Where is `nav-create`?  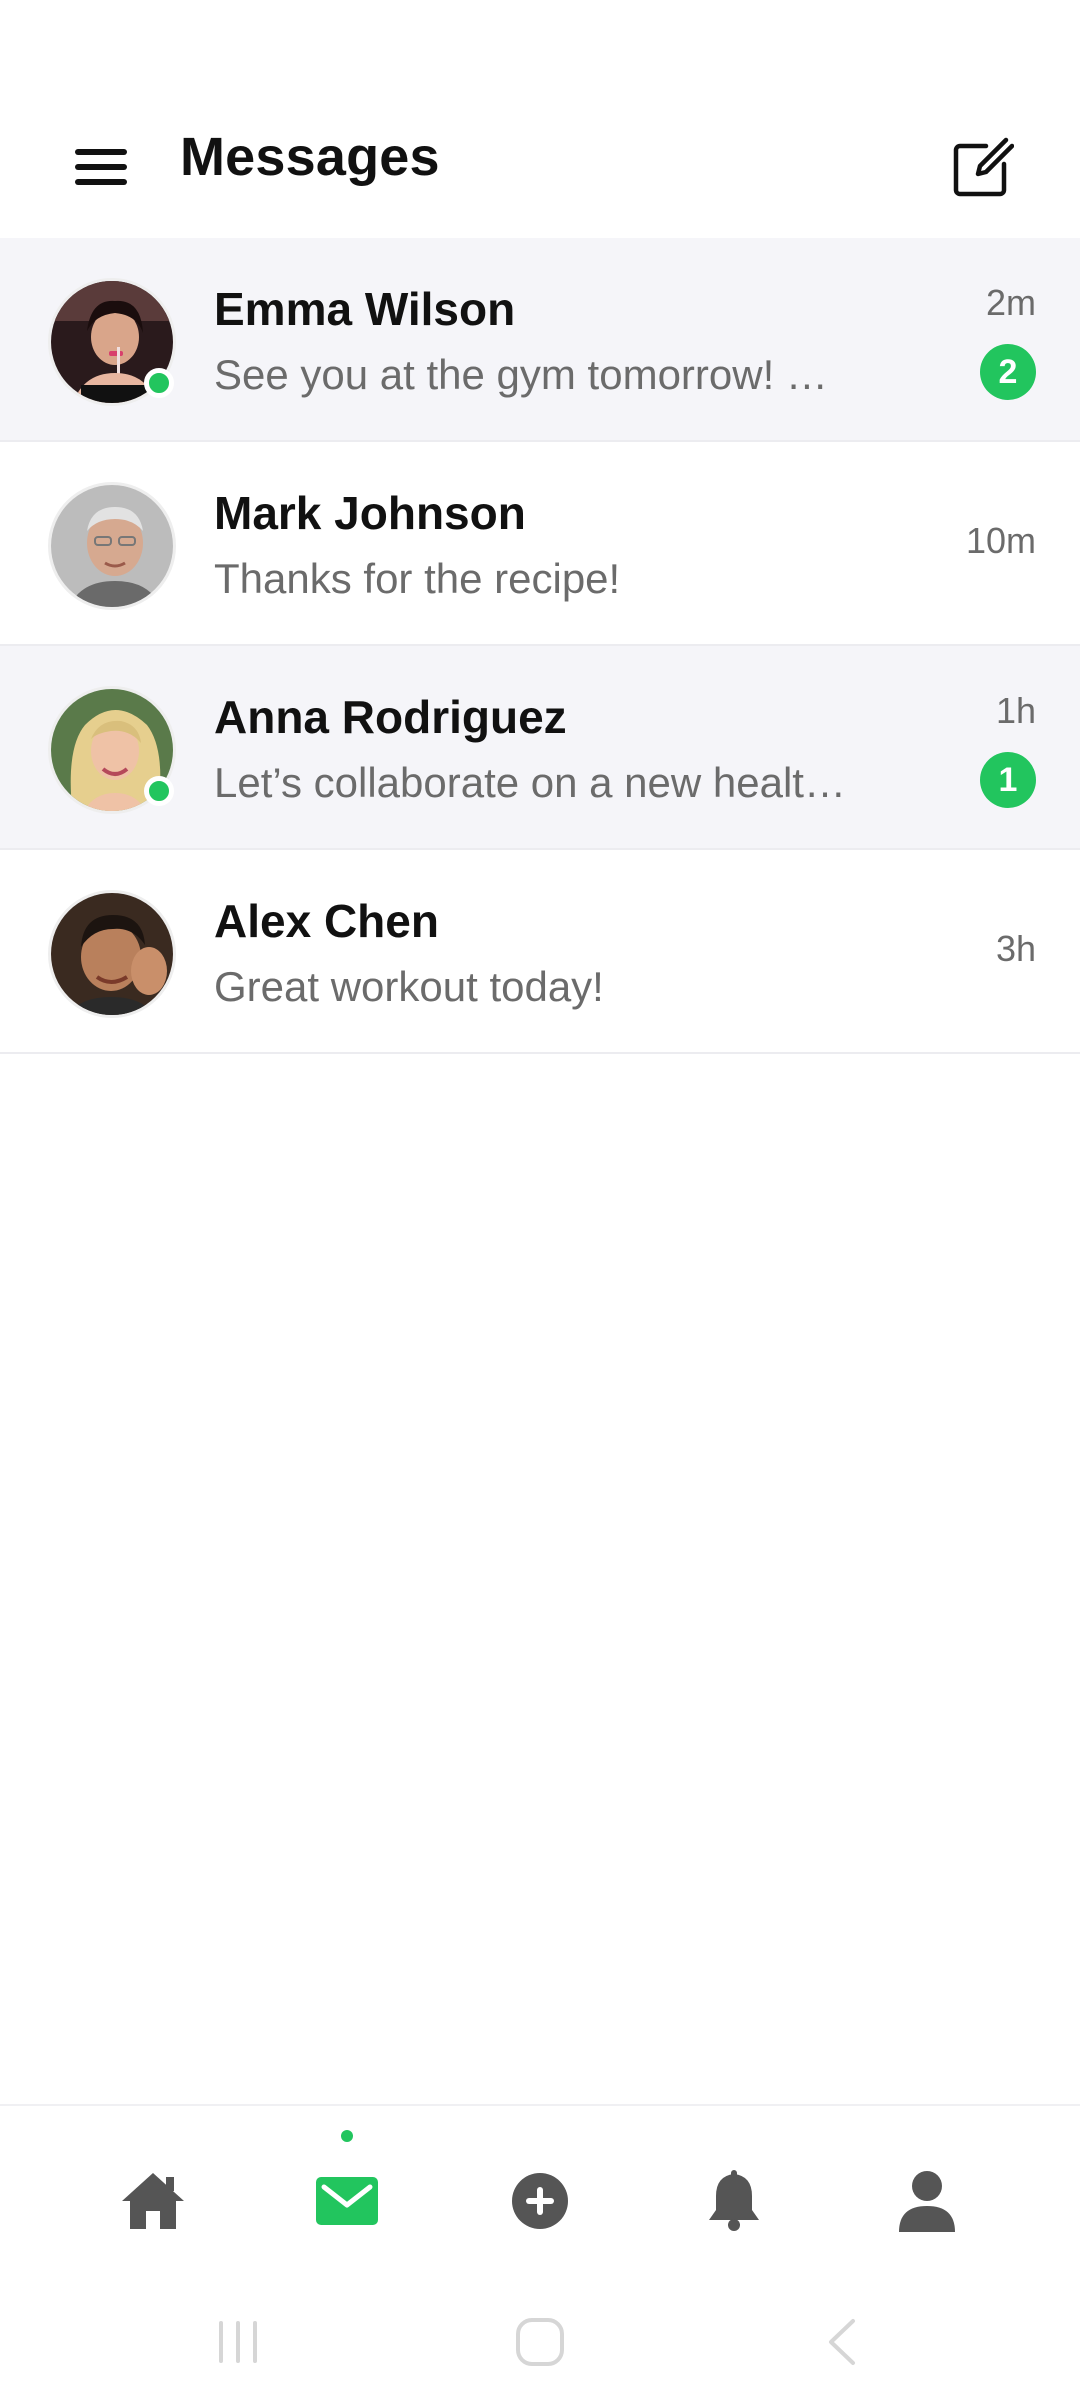
nav-create is located at coordinates (540, 2201).